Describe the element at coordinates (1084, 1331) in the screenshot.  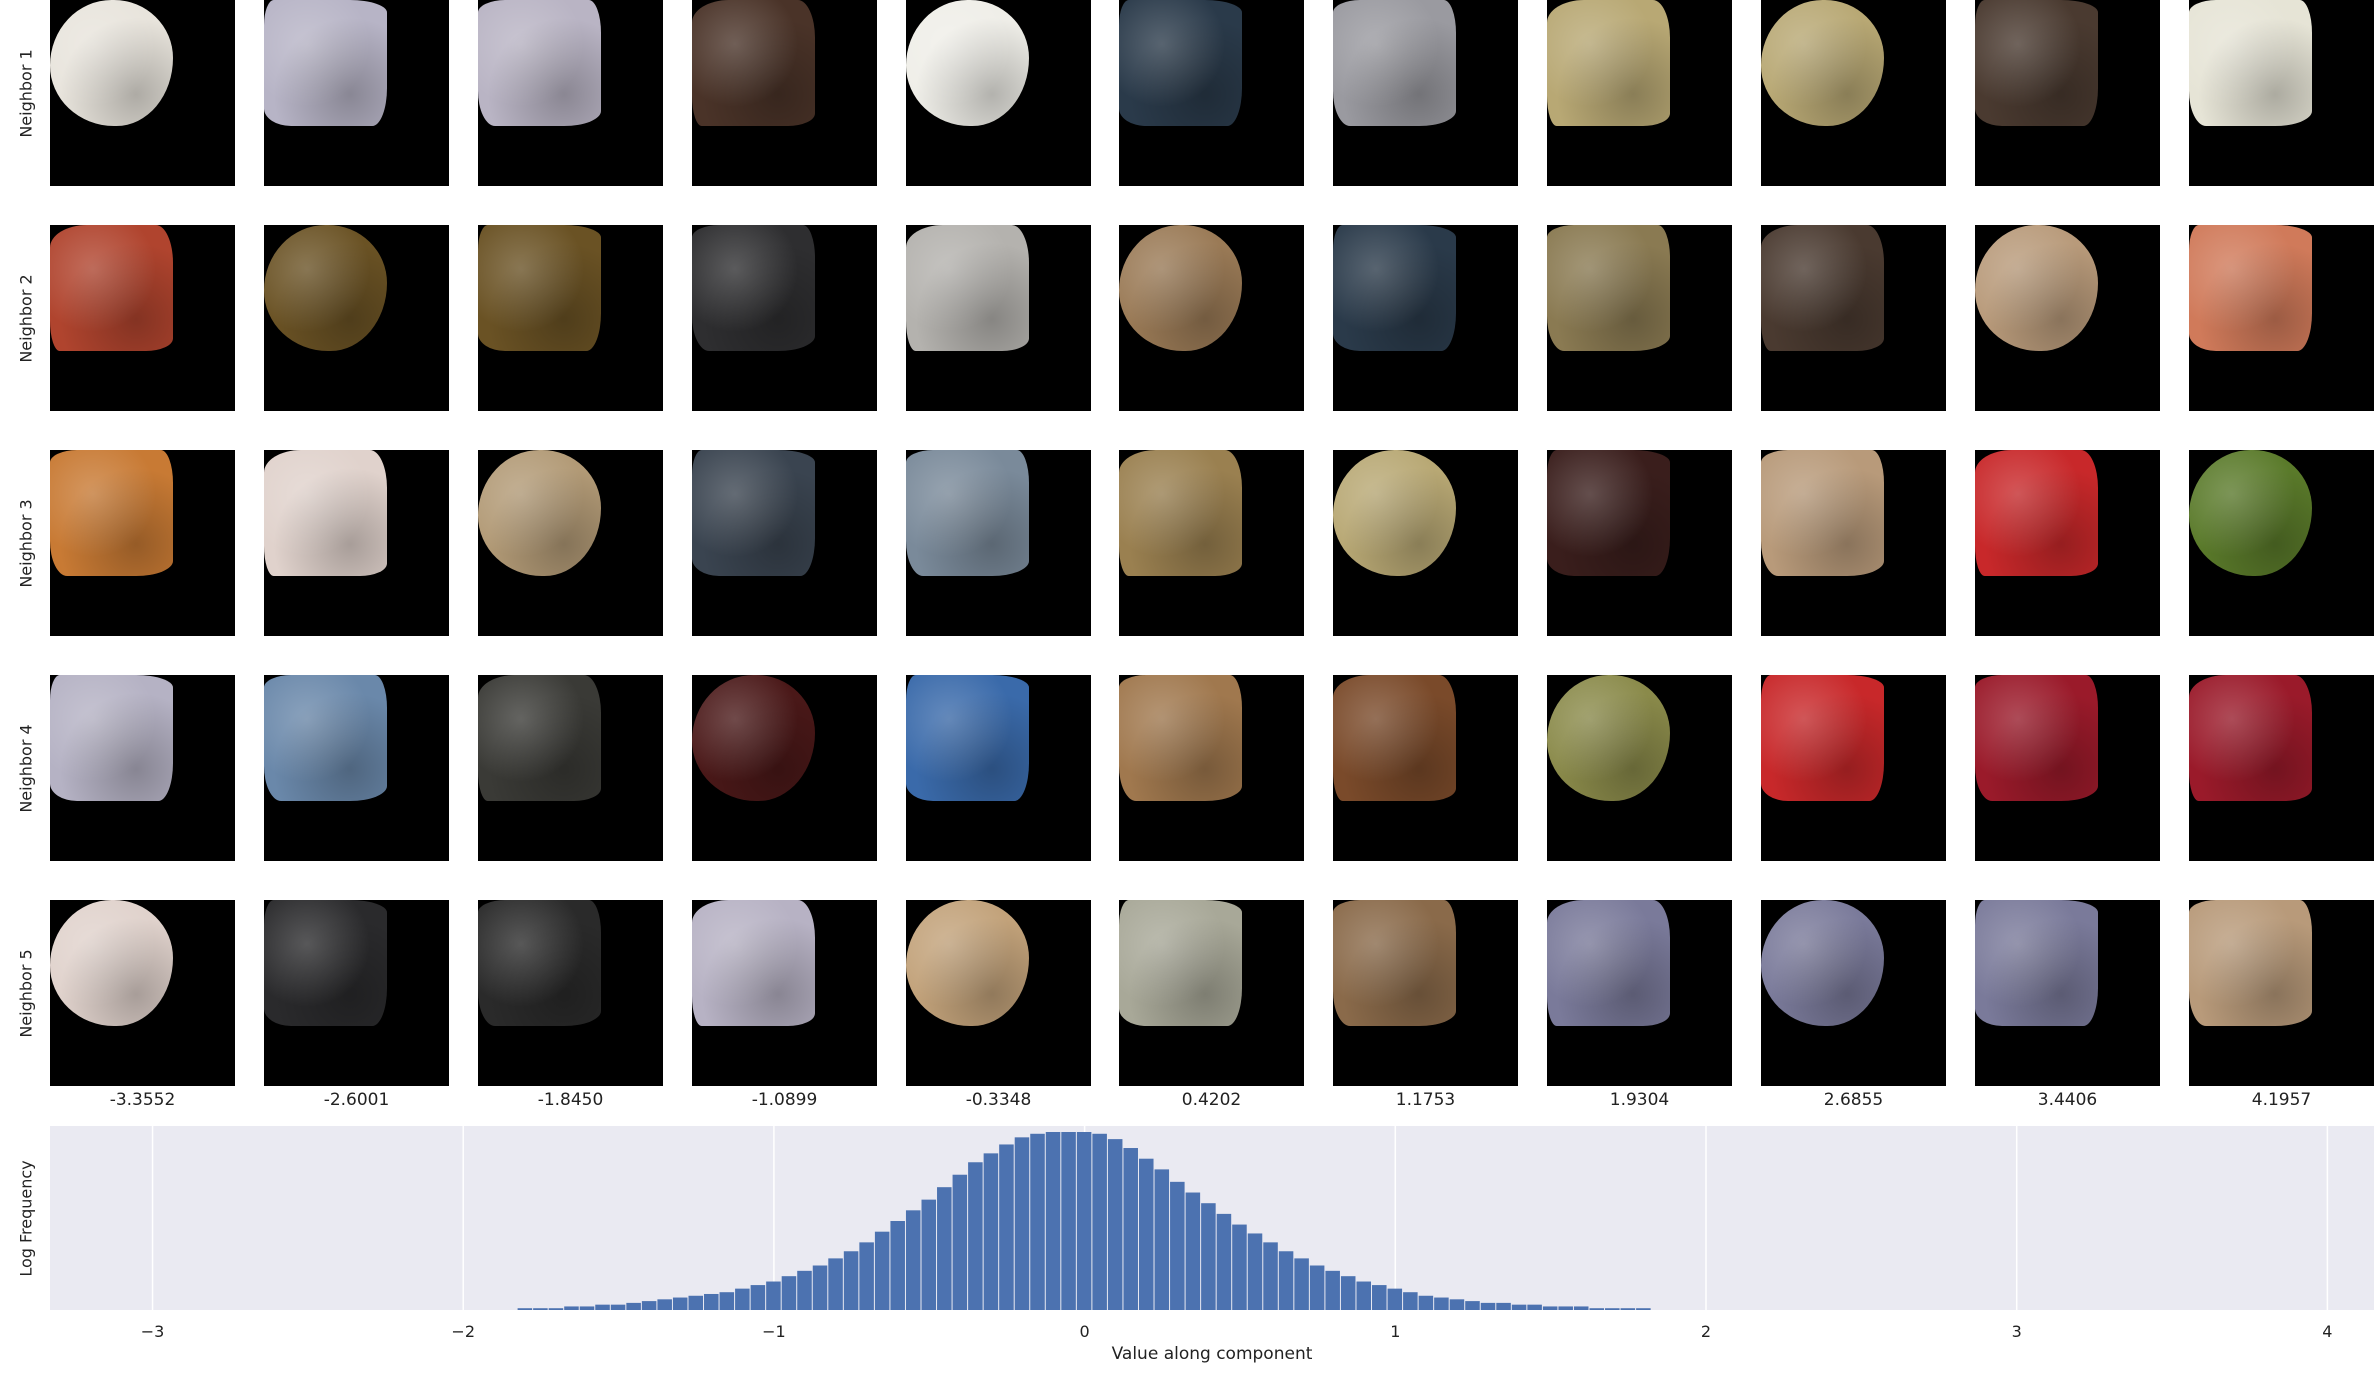
I see `x-tick-label: 0` at that location.